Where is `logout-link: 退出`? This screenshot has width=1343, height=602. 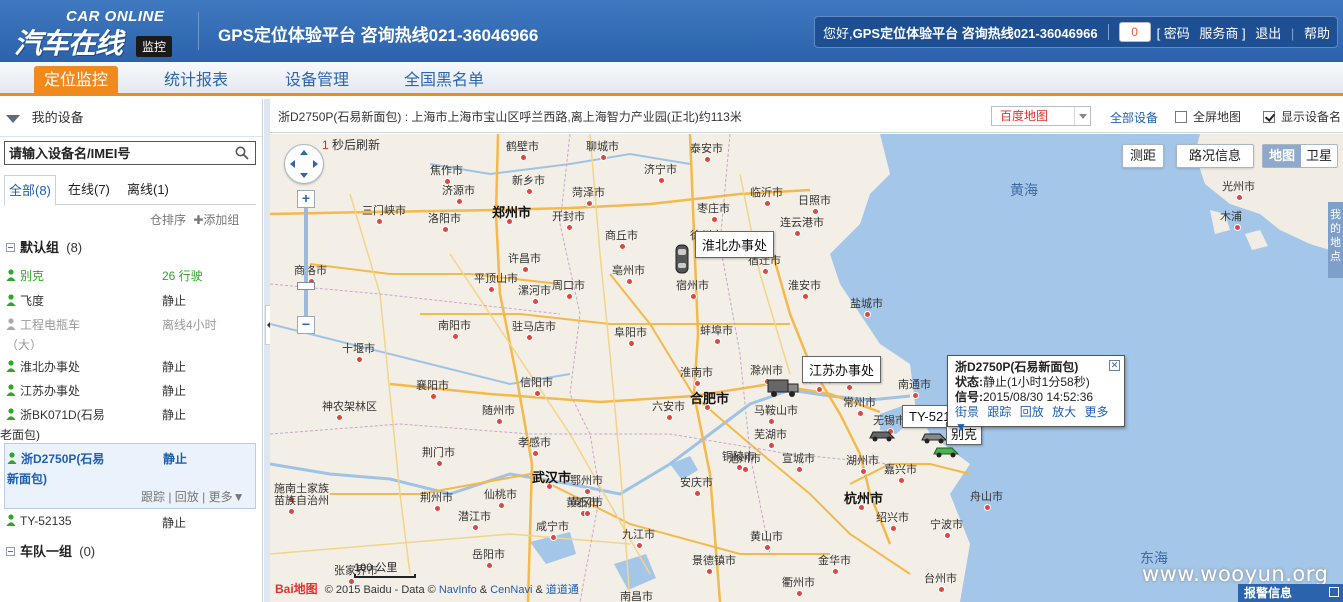
logout-link: 退出 is located at coordinates (1268, 33).